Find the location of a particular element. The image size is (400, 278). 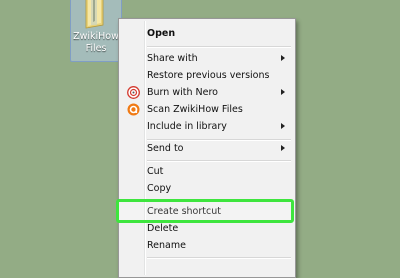

menu-item-label: Restore previous versions is located at coordinates (208, 75).